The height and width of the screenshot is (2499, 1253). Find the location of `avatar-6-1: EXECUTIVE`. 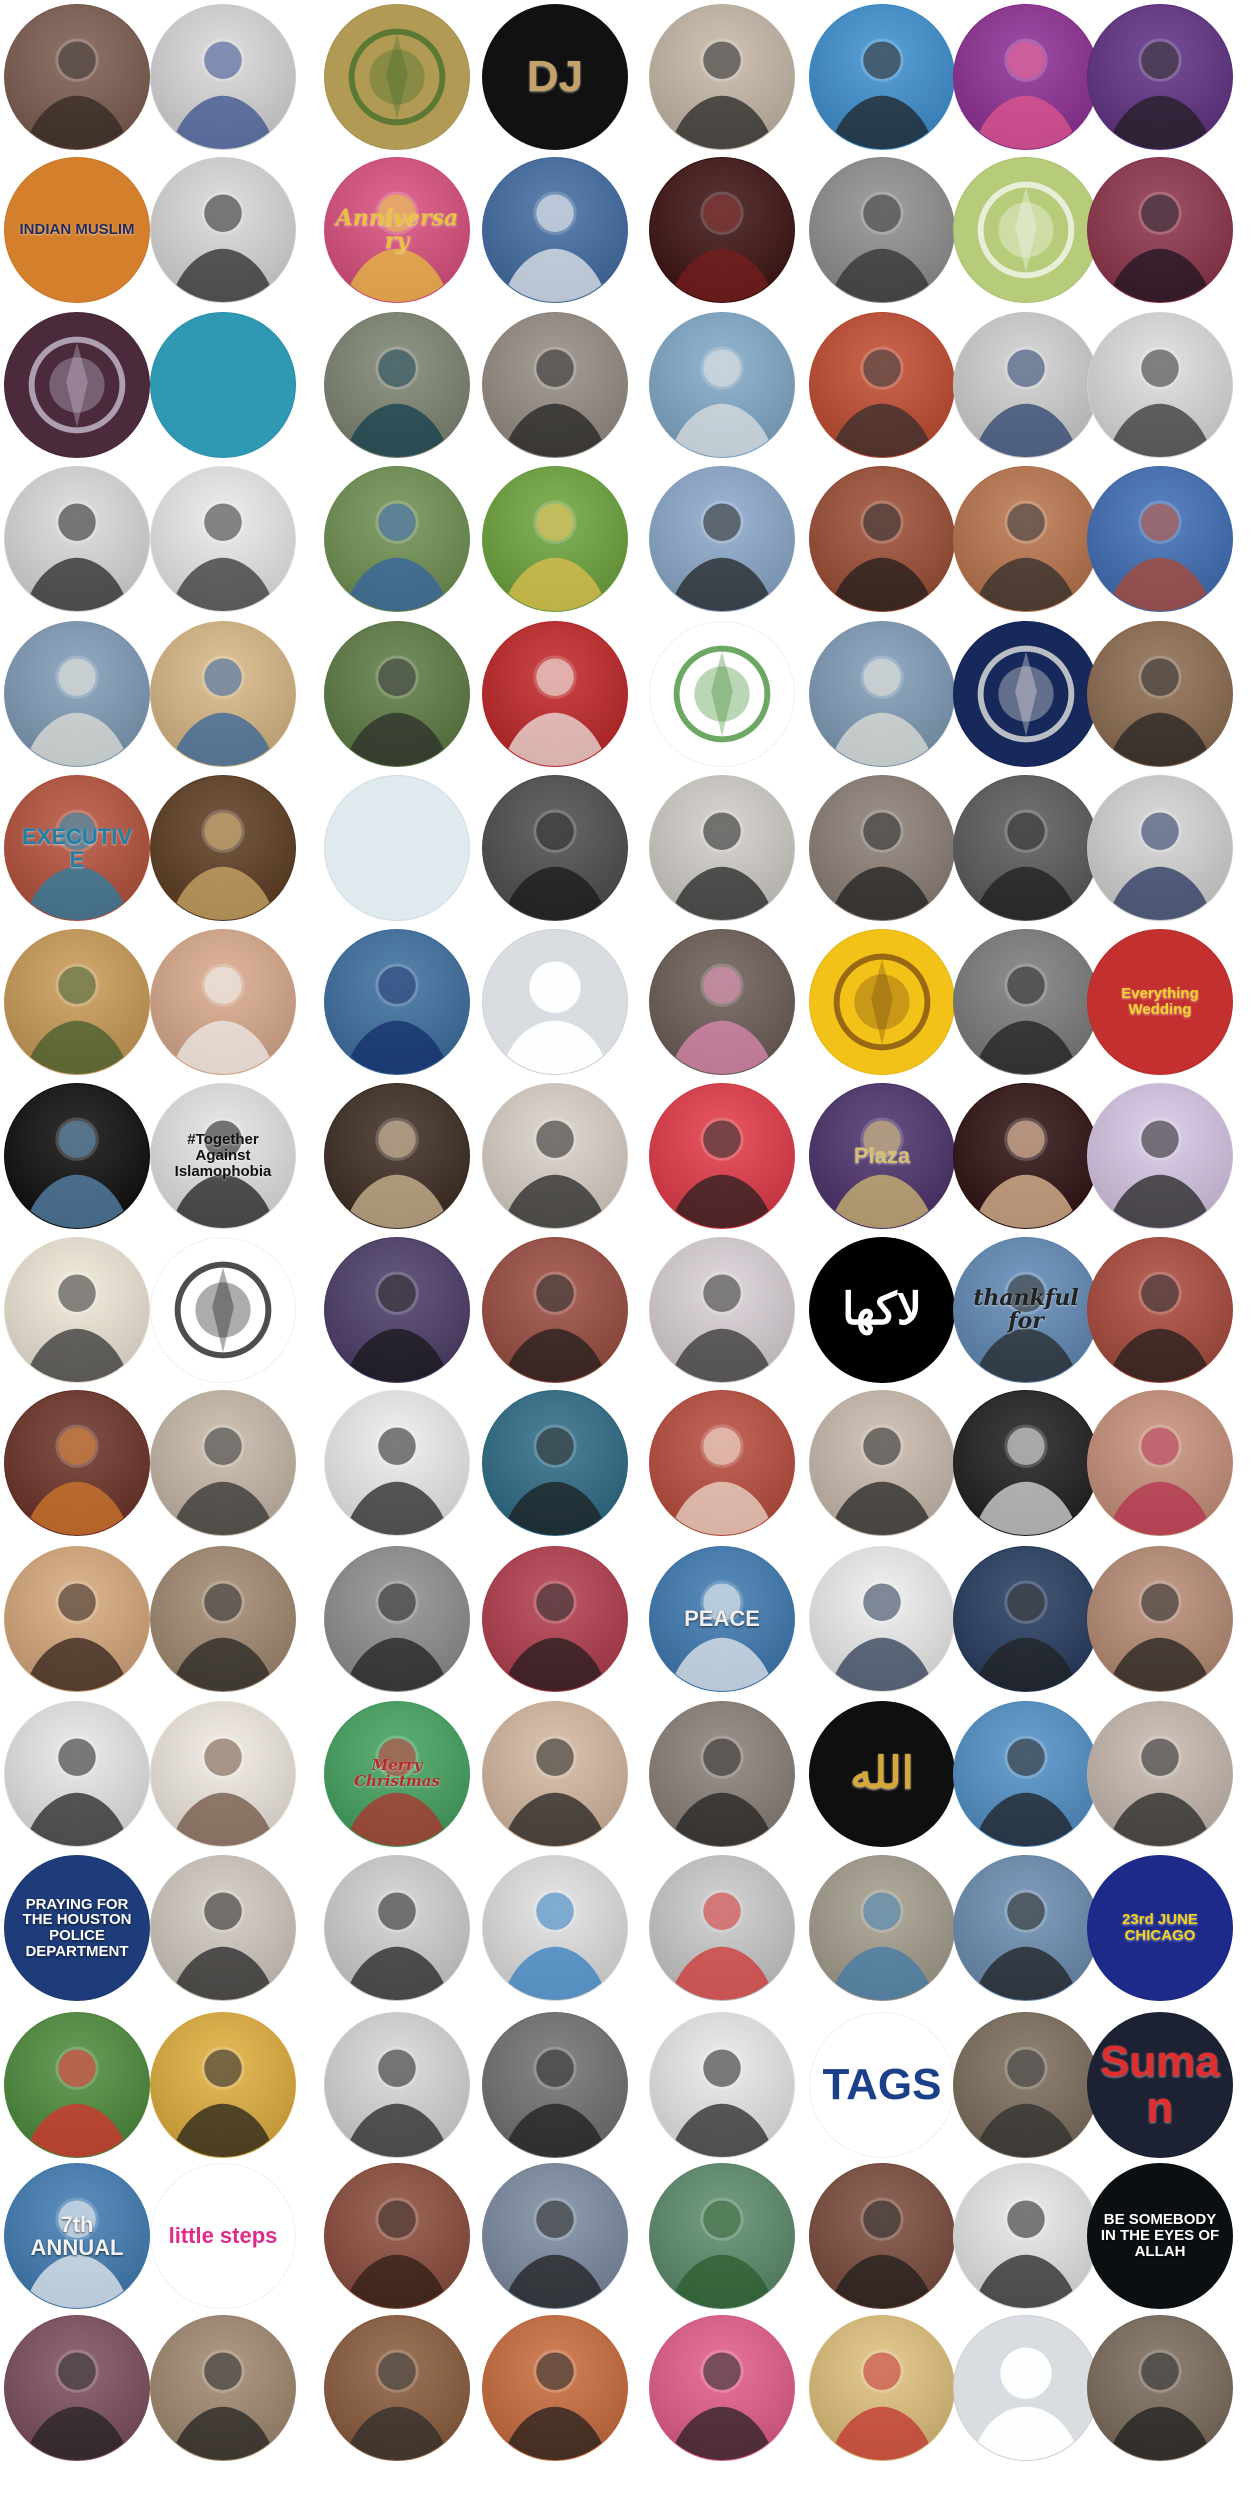

avatar-6-1: EXECUTIVE is located at coordinates (77, 848).